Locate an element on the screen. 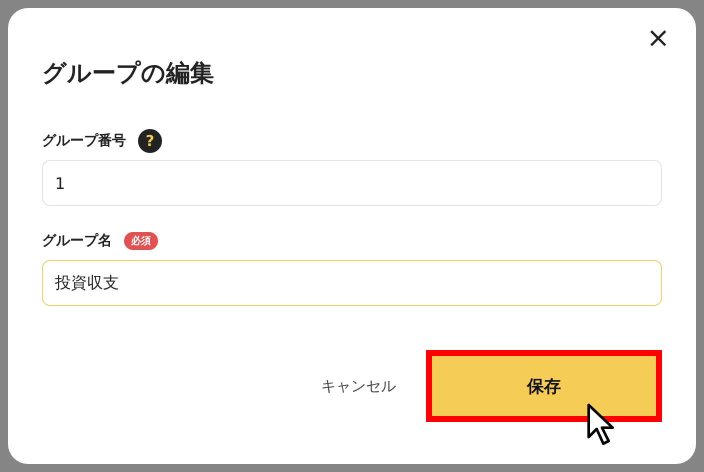 The width and height of the screenshot is (704, 472). required-badge: 必須 is located at coordinates (141, 241).